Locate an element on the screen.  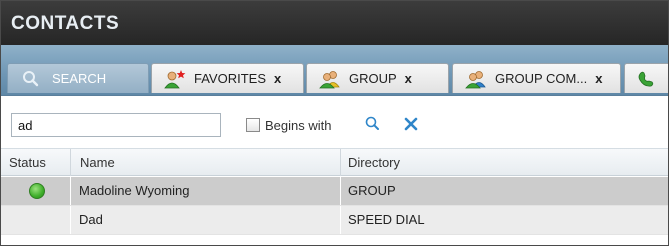
table-header: Status Name Directory is located at coordinates (334, 162).